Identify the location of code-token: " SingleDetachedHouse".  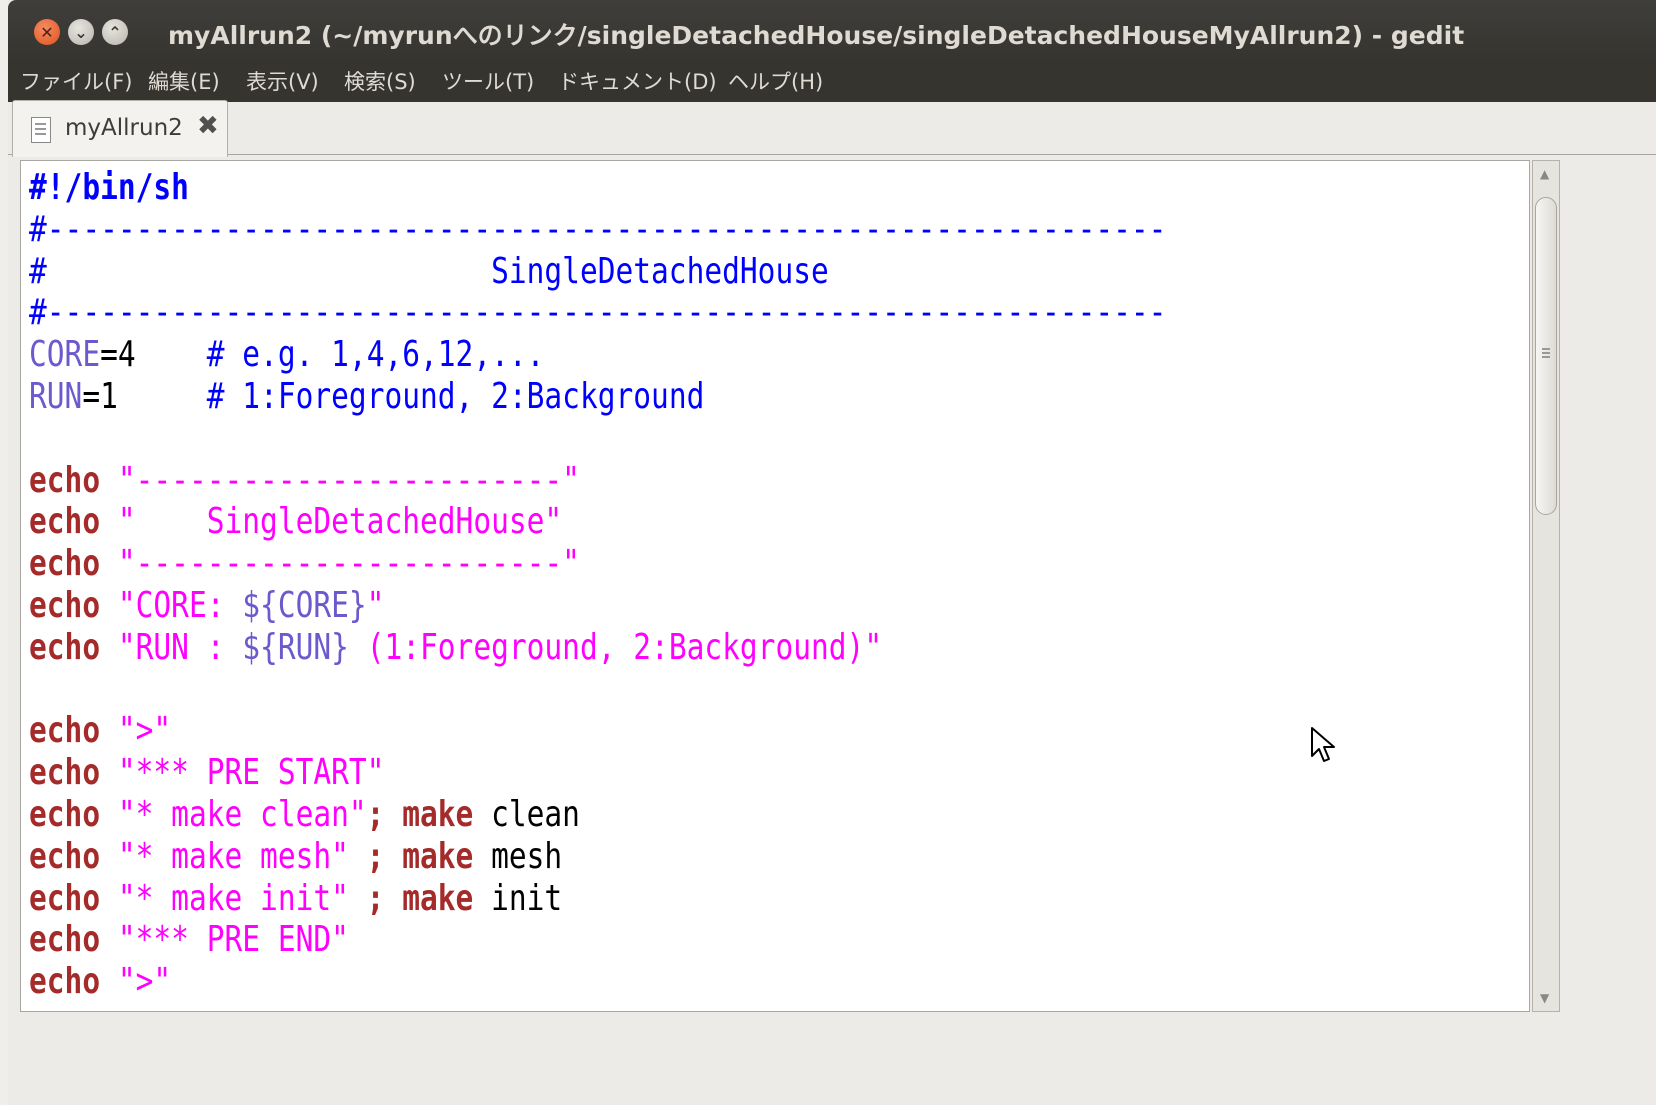
(340, 522).